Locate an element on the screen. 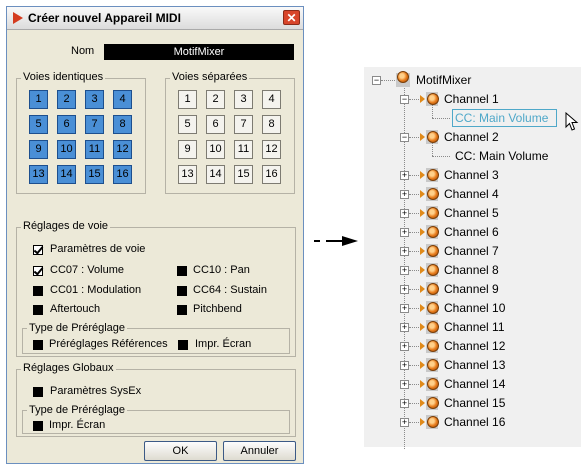 The height and width of the screenshot is (470, 581). separate-channel-4-button: 4 is located at coordinates (271, 99).